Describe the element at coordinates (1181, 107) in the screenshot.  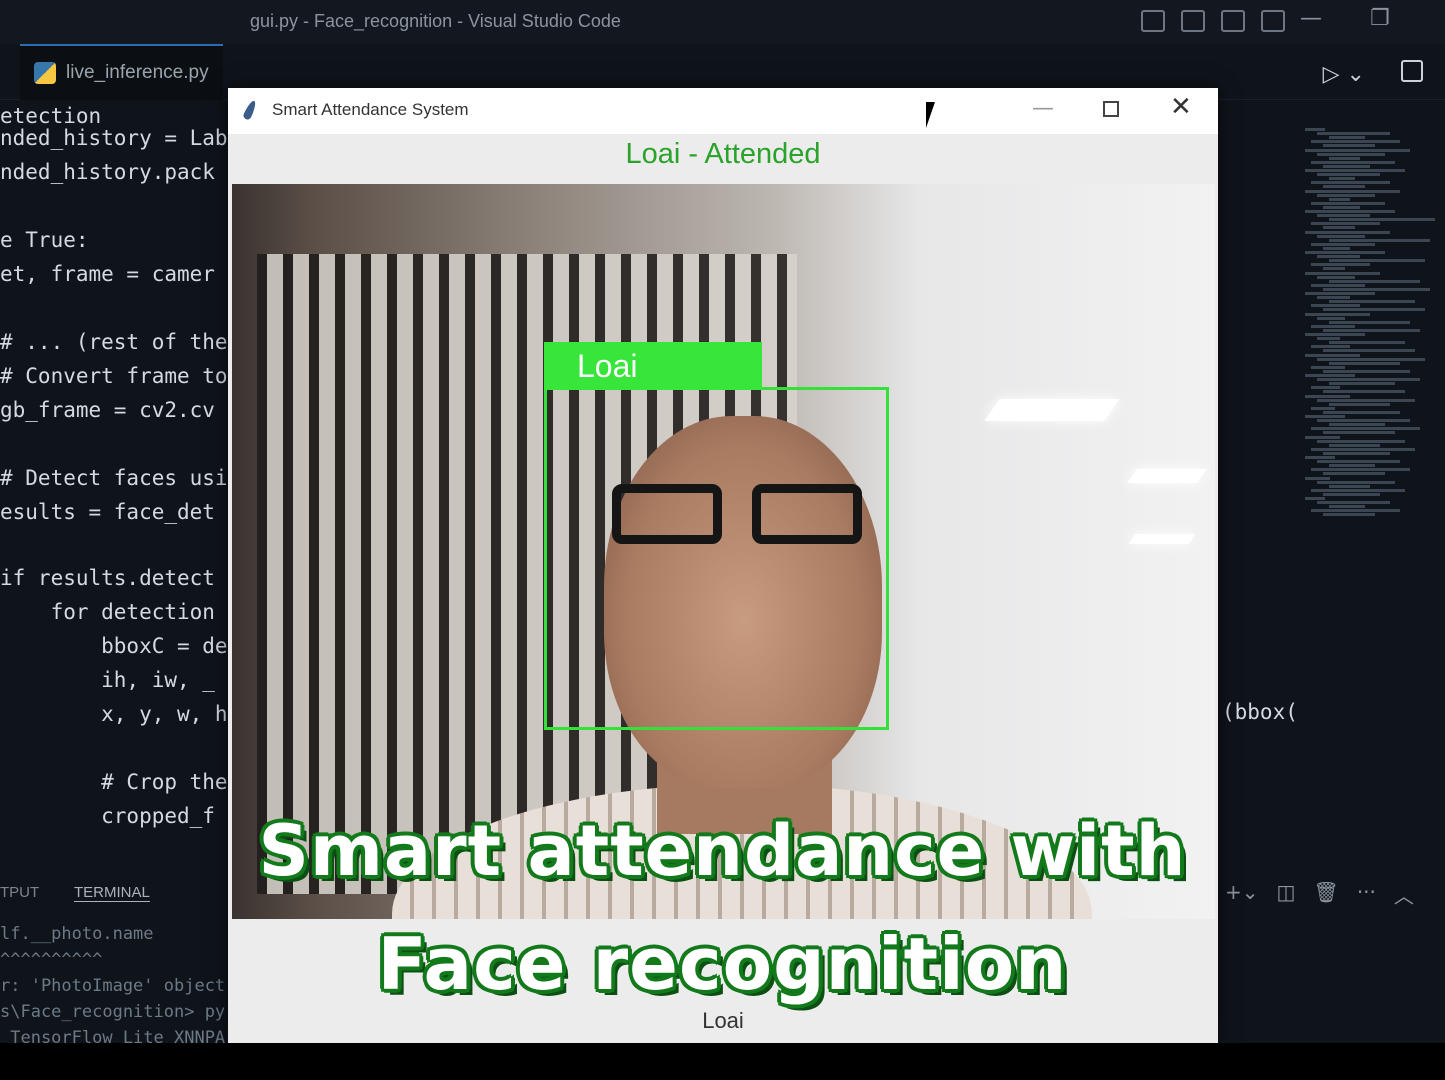
I see `close-button: ✕` at that location.